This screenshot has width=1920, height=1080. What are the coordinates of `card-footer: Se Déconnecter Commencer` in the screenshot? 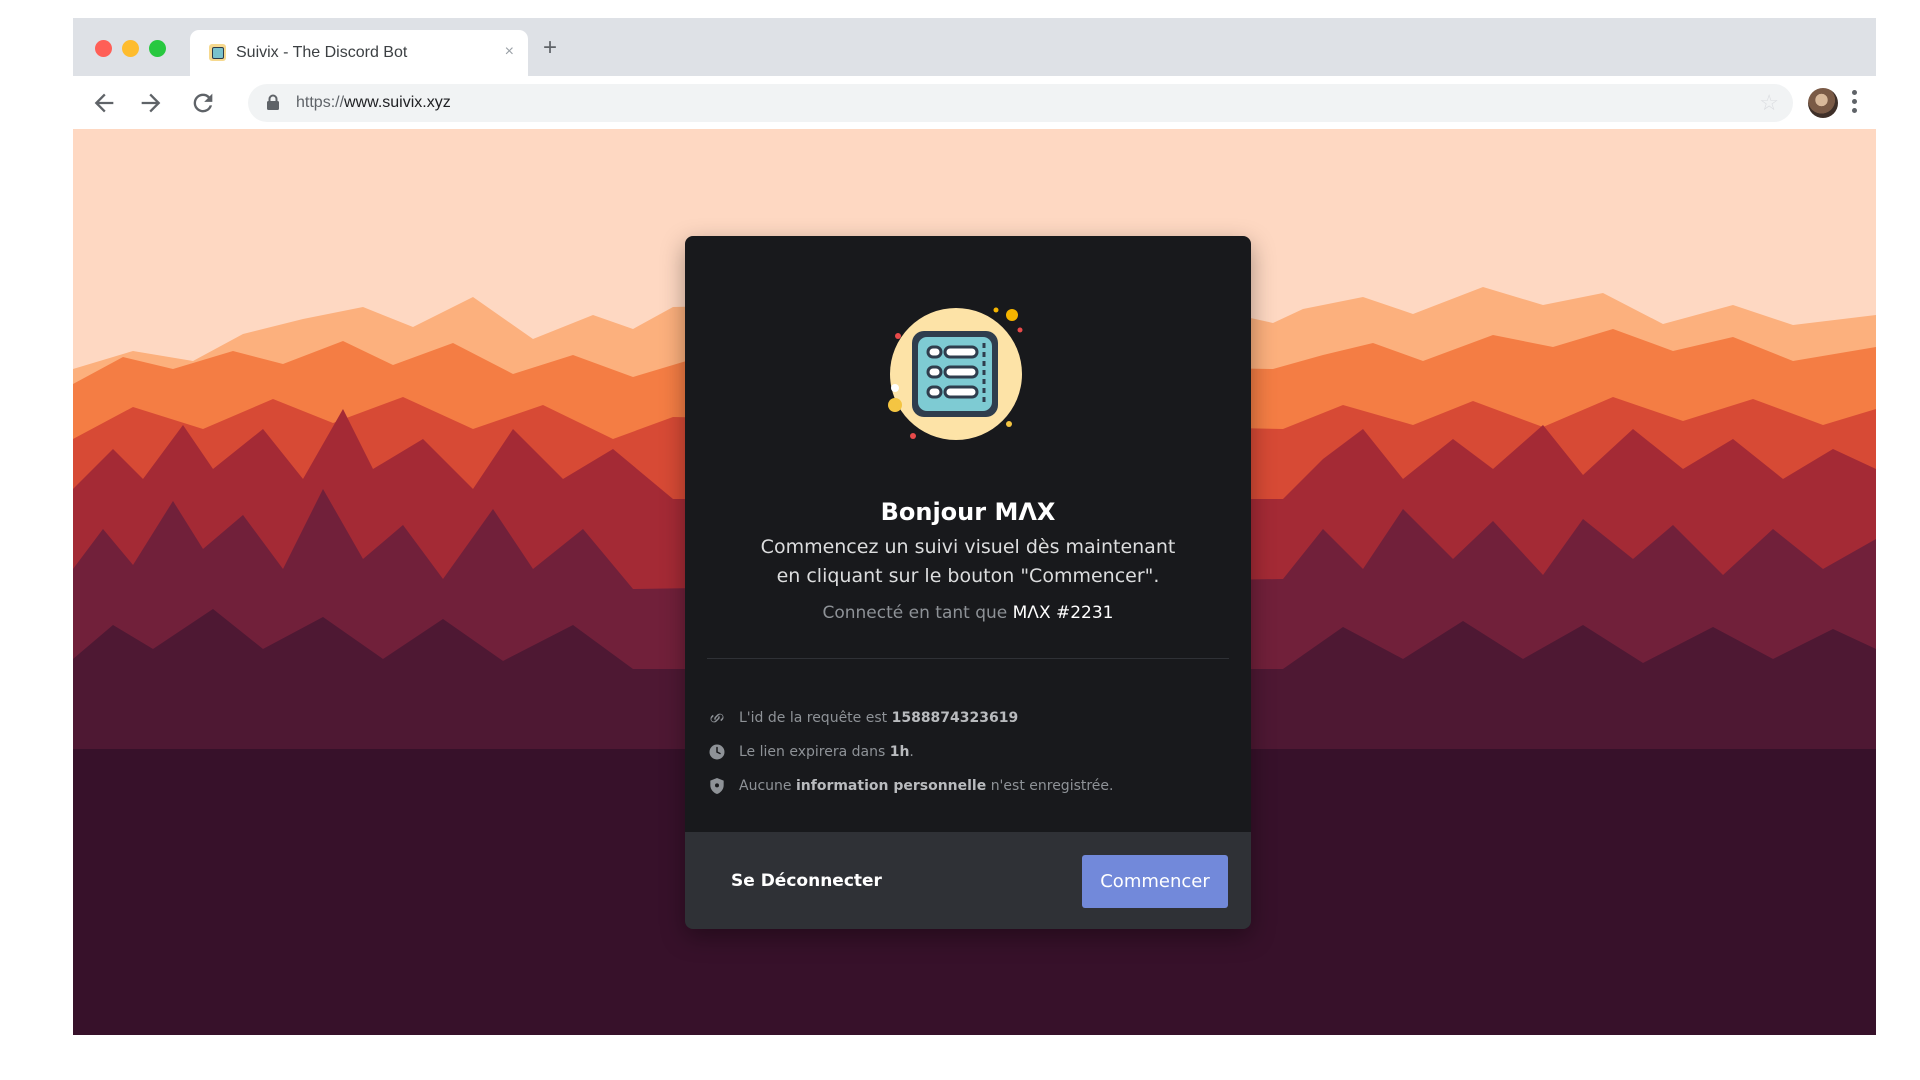 It's located at (968, 880).